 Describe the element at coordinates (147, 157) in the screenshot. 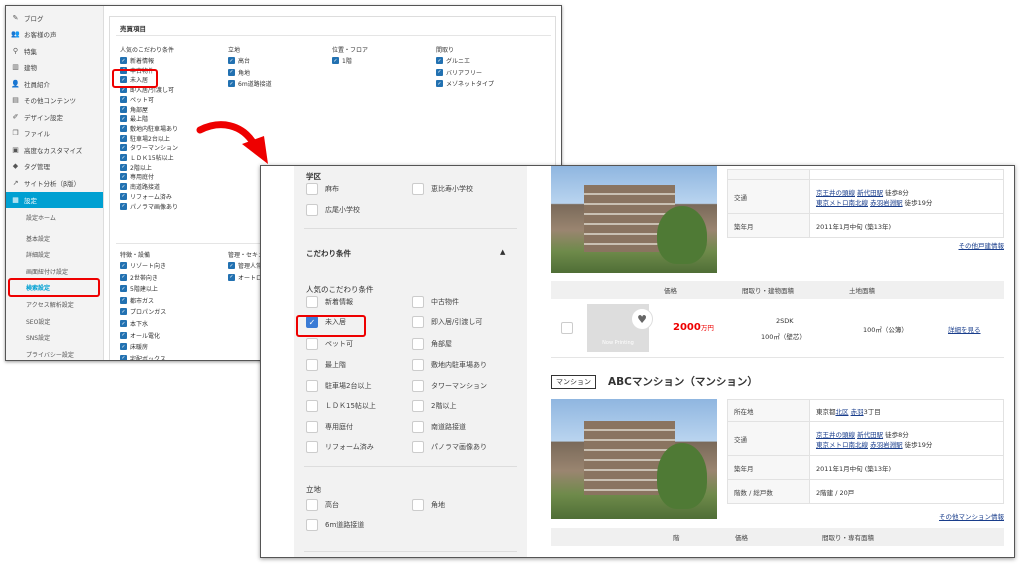

I see `popular-checkbox: ✓ ＬＤＫ15帖以上` at that location.